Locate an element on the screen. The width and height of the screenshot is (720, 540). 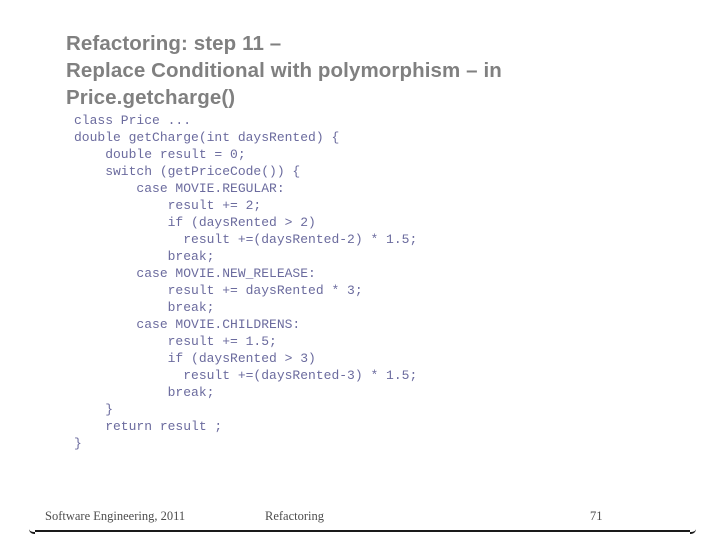
footer-page-number: 71 is located at coordinates (596, 516).